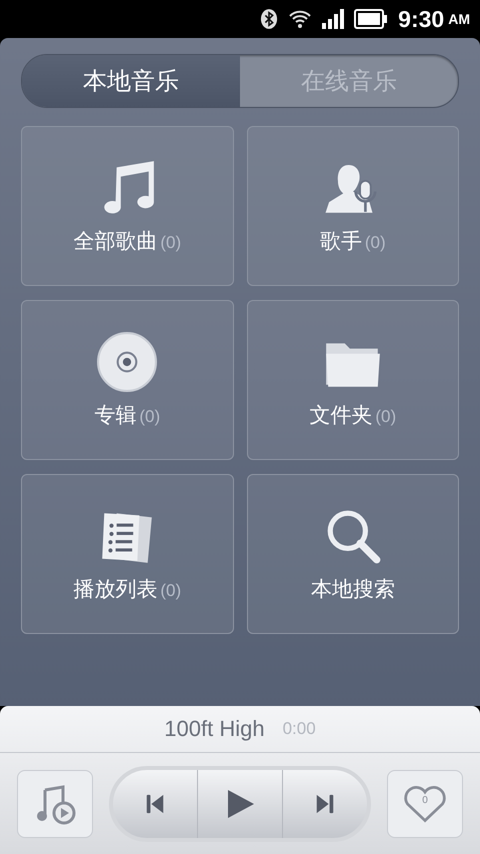 The height and width of the screenshot is (854, 480). Describe the element at coordinates (341, 242) in the screenshot. I see `tile-label: 歌手` at that location.